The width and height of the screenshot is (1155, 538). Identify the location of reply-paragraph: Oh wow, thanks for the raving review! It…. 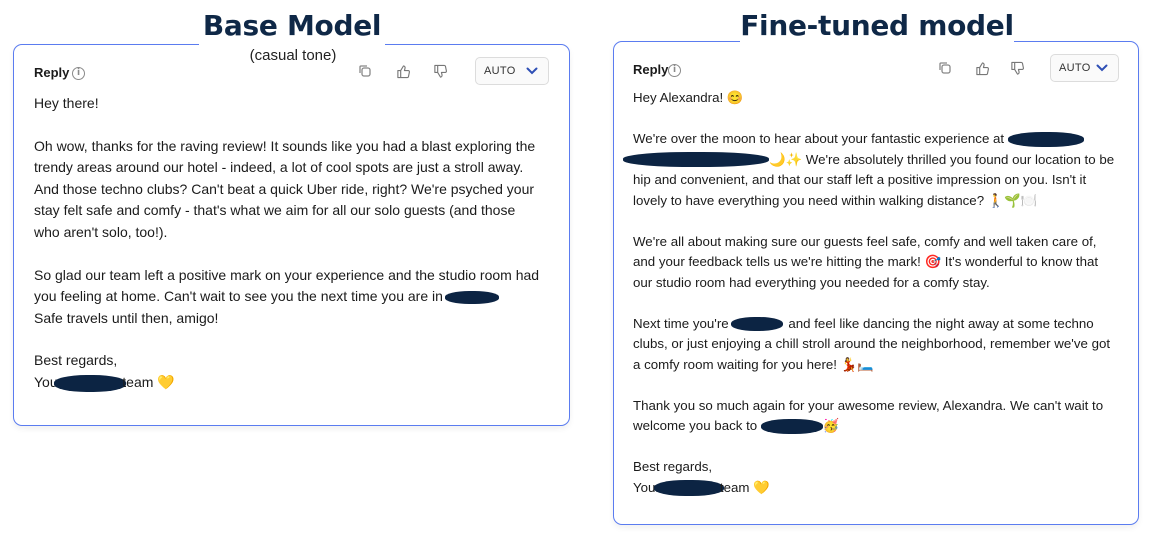
(287, 188).